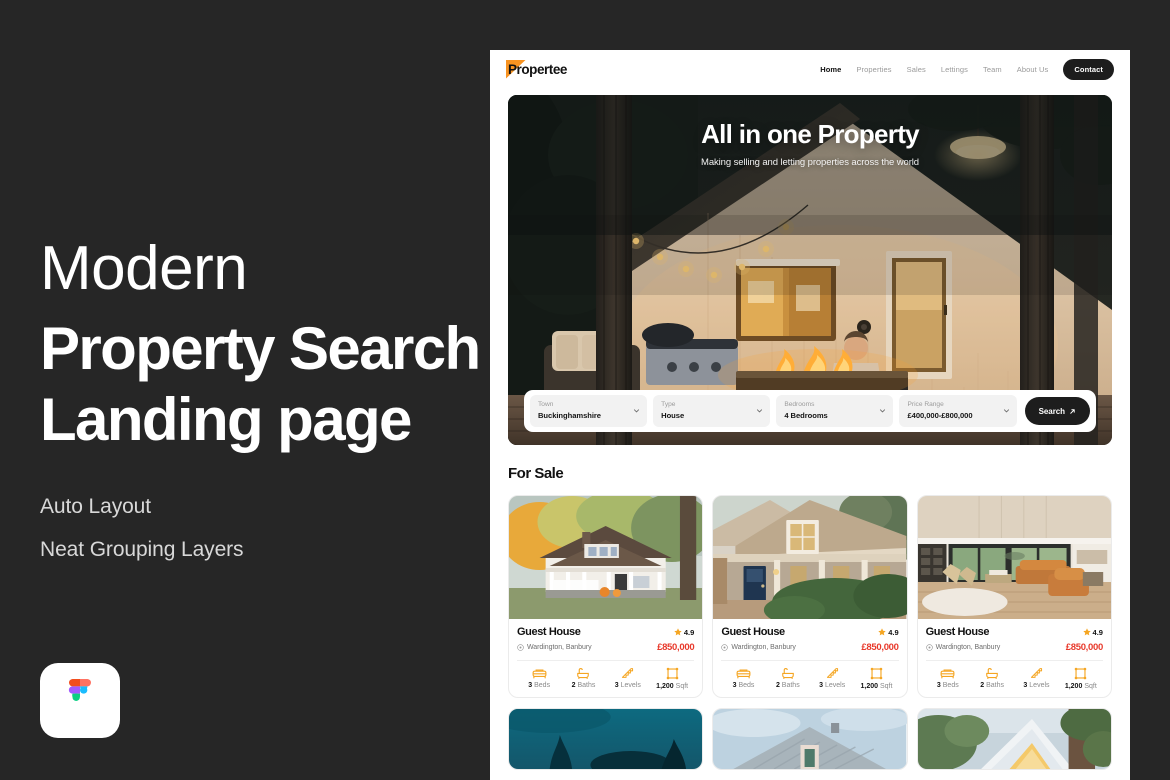  I want to click on figma-badge, so click(80, 700).